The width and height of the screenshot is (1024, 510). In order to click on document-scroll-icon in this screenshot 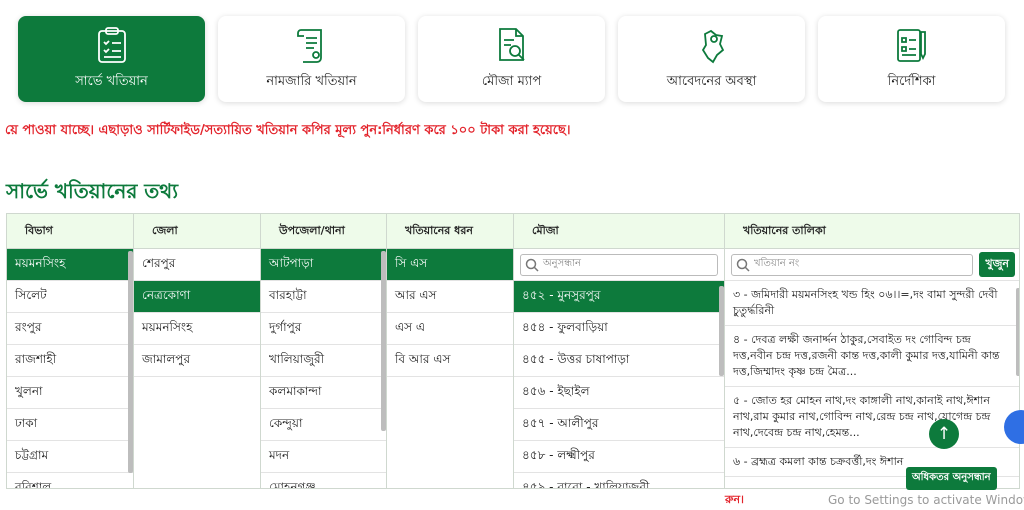, I will do `click(309, 45)`.